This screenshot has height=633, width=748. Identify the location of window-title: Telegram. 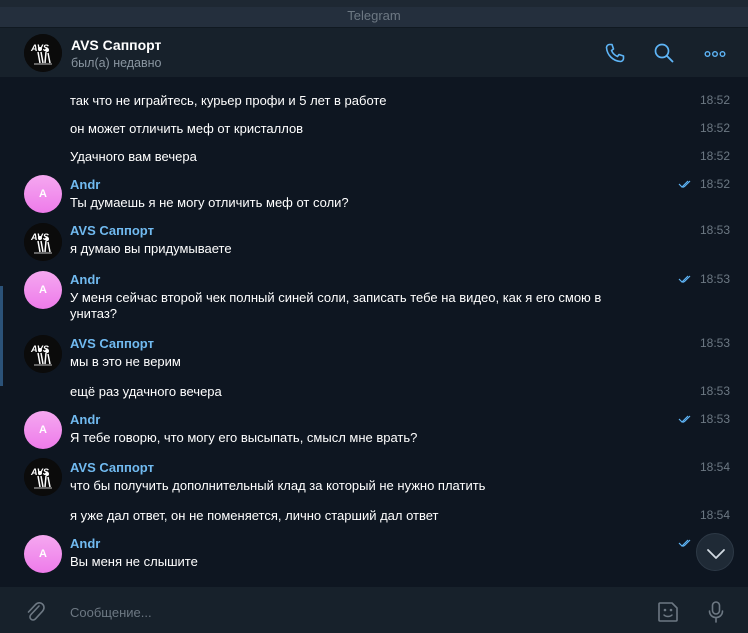
(374, 15).